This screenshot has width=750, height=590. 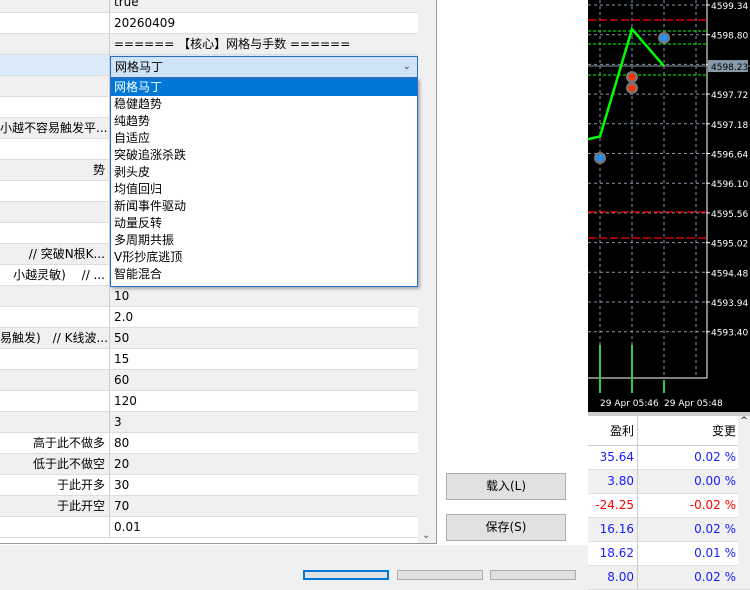 I want to click on param-value: 15, so click(x=264, y=359).